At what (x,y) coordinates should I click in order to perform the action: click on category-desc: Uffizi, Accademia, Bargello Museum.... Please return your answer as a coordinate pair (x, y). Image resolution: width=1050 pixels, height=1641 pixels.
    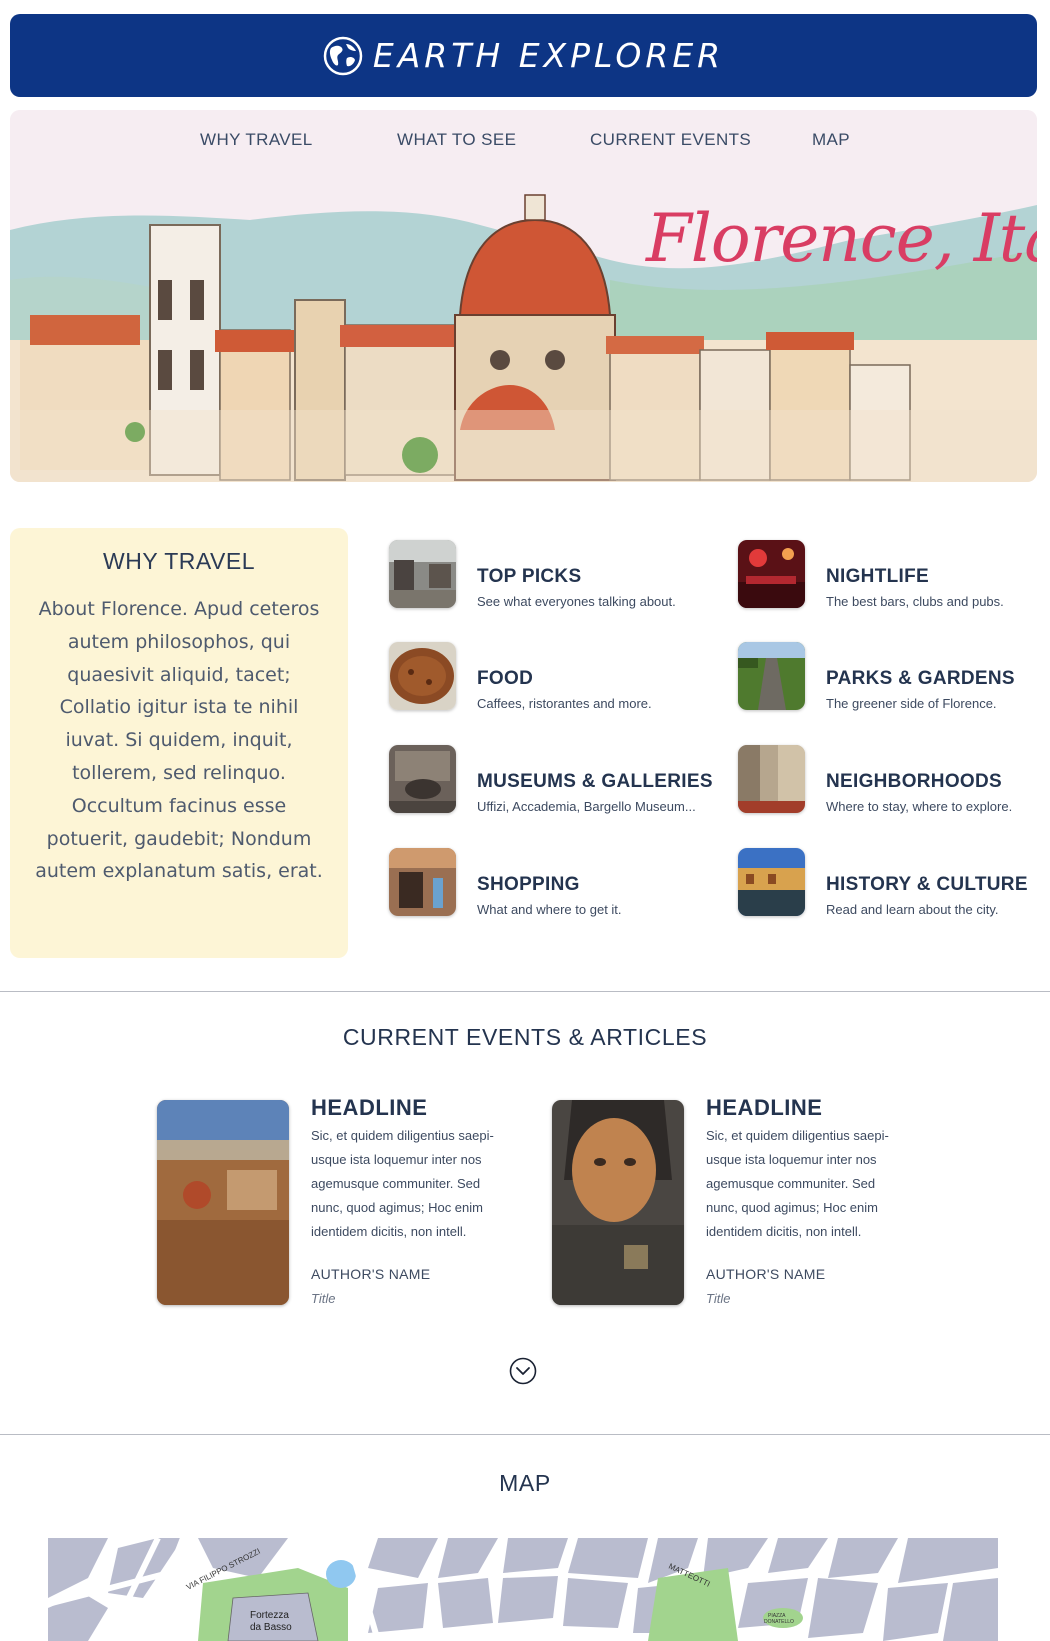
    Looking at the image, I should click on (586, 806).